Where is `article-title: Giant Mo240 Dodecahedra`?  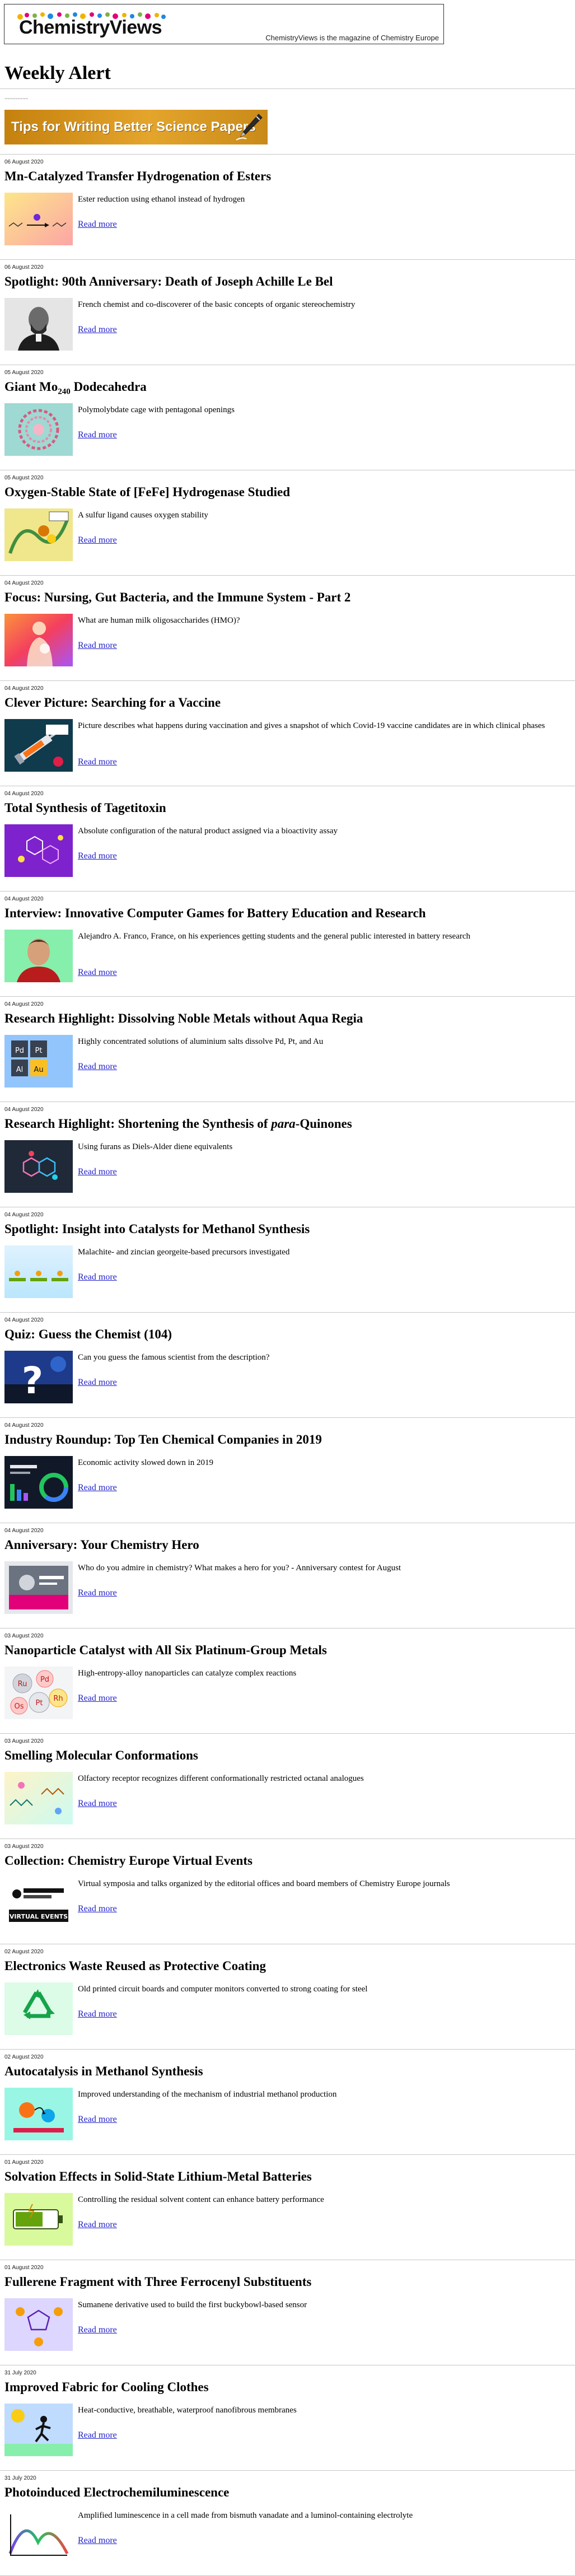
article-title: Giant Mo240 Dodecahedra is located at coordinates (75, 389).